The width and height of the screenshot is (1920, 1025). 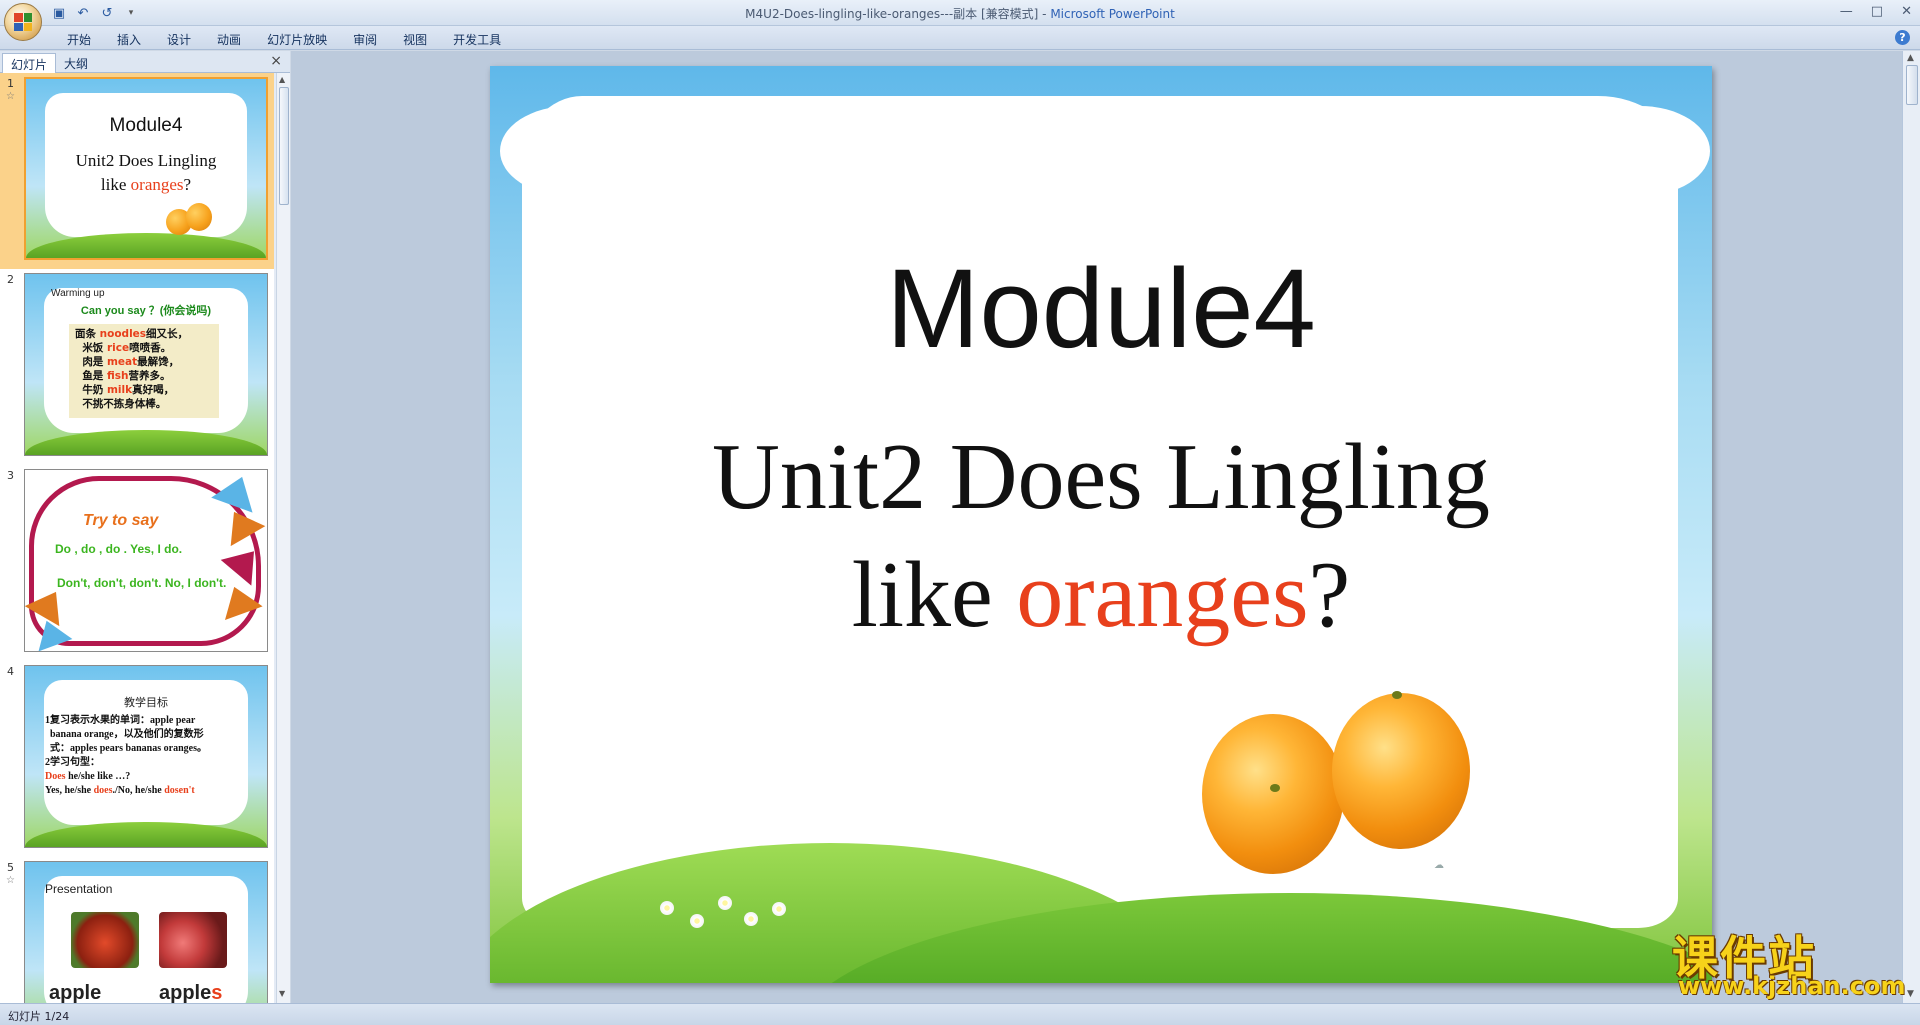 I want to click on slide-title: Module4, so click(x=1101, y=308).